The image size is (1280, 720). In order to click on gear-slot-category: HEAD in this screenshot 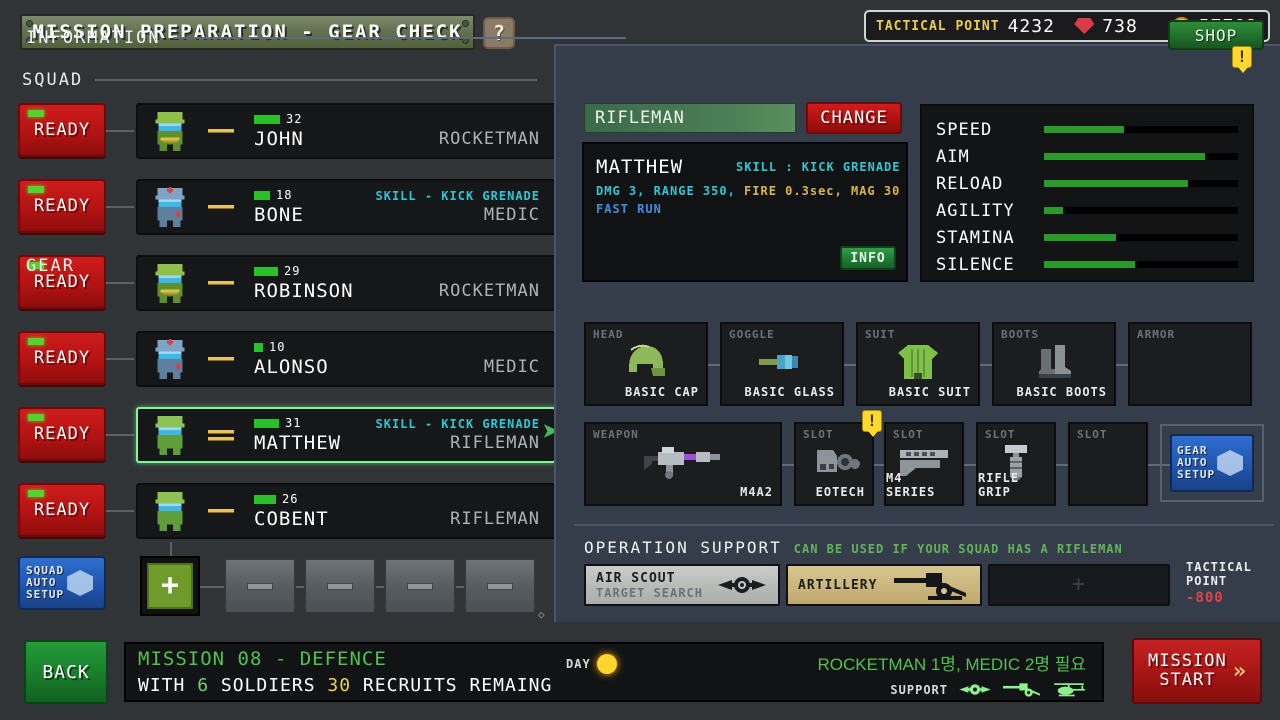, I will do `click(608, 334)`.